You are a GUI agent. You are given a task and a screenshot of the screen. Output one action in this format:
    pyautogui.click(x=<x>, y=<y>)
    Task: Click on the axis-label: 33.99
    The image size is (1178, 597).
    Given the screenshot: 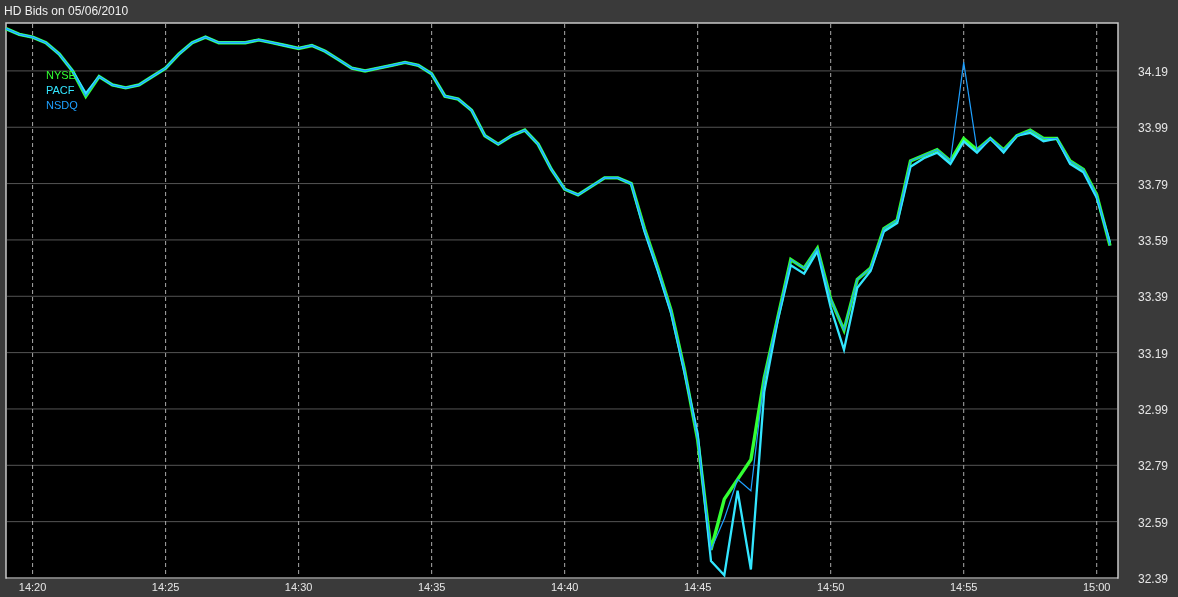 What is the action you would take?
    pyautogui.click(x=1152, y=128)
    